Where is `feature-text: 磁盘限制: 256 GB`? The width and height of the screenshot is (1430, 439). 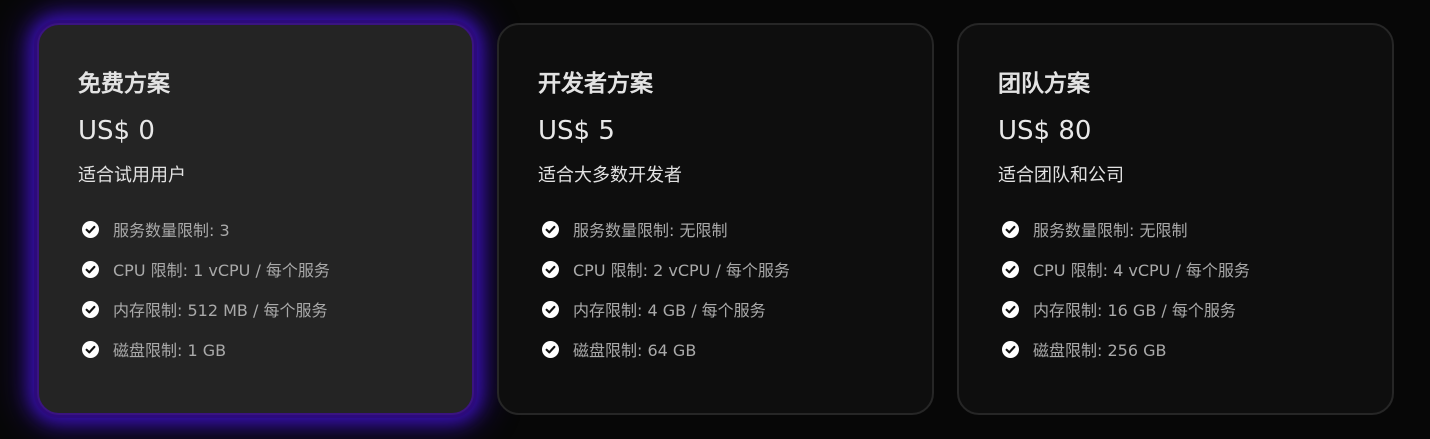 feature-text: 磁盘限制: 256 GB is located at coordinates (1100, 350).